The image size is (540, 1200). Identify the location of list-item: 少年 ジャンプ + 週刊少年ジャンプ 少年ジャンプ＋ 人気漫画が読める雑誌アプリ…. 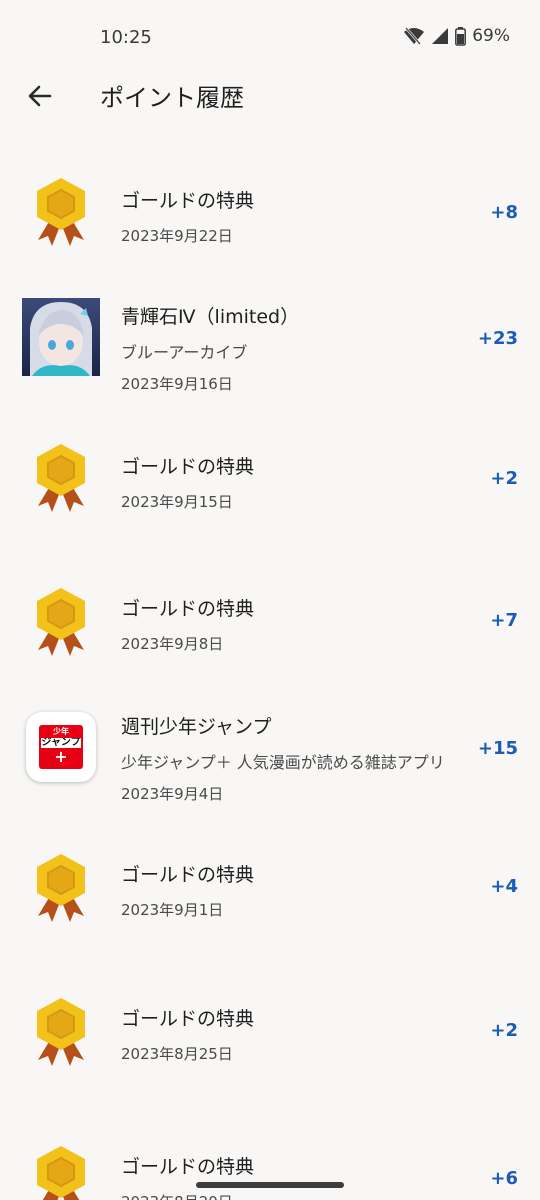
(270, 755).